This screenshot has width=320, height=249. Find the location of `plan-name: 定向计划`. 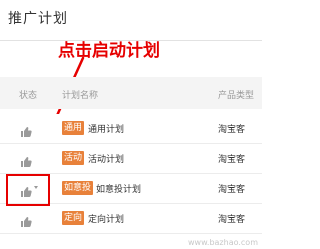

plan-name: 定向计划 is located at coordinates (106, 218).